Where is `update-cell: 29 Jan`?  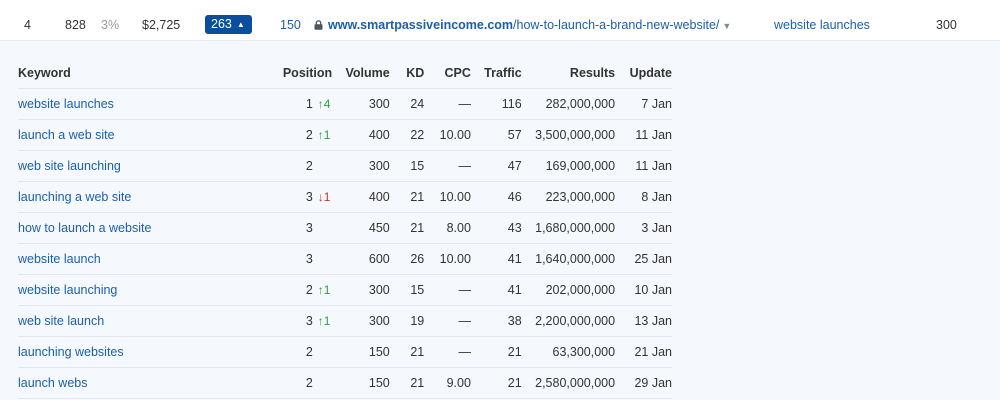
update-cell: 29 Jan is located at coordinates (643, 383).